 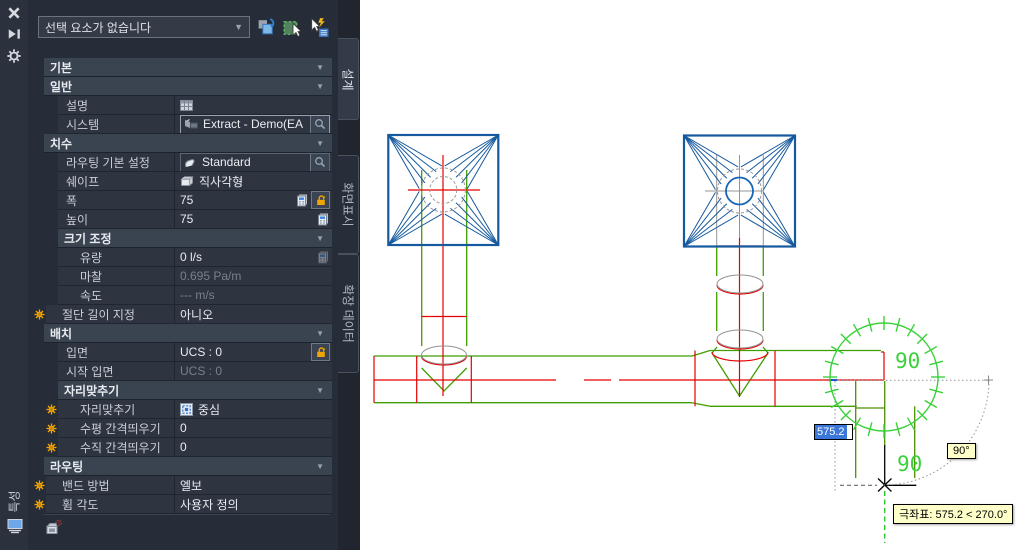 I want to click on dimension-text-bottom: 90, so click(x=909, y=464).